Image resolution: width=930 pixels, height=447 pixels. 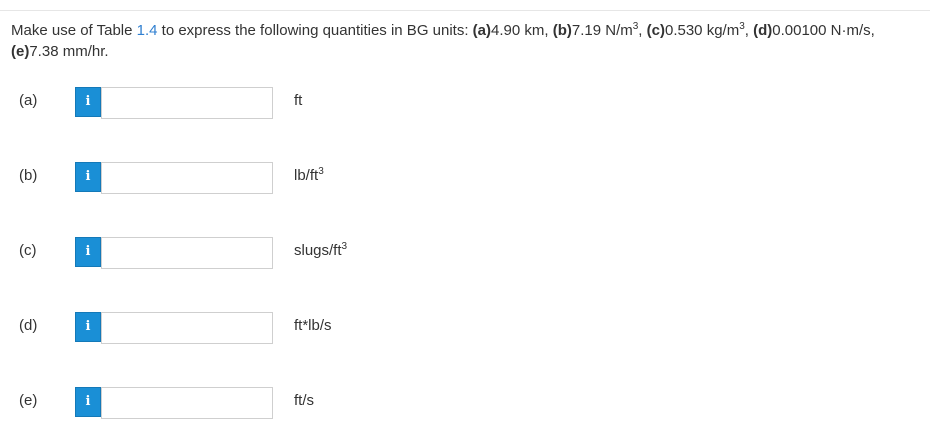 What do you see at coordinates (602, 30) in the screenshot?
I see `quantity-b-value: 7.19 N/m` at bounding box center [602, 30].